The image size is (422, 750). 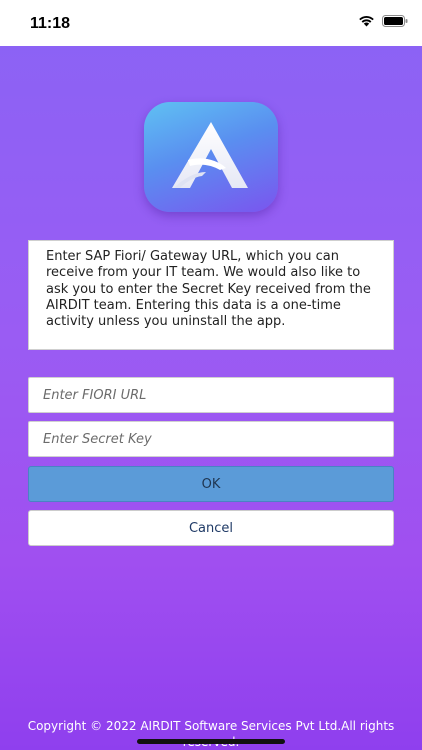 What do you see at coordinates (211, 23) in the screenshot?
I see `status-bar: 11:18` at bounding box center [211, 23].